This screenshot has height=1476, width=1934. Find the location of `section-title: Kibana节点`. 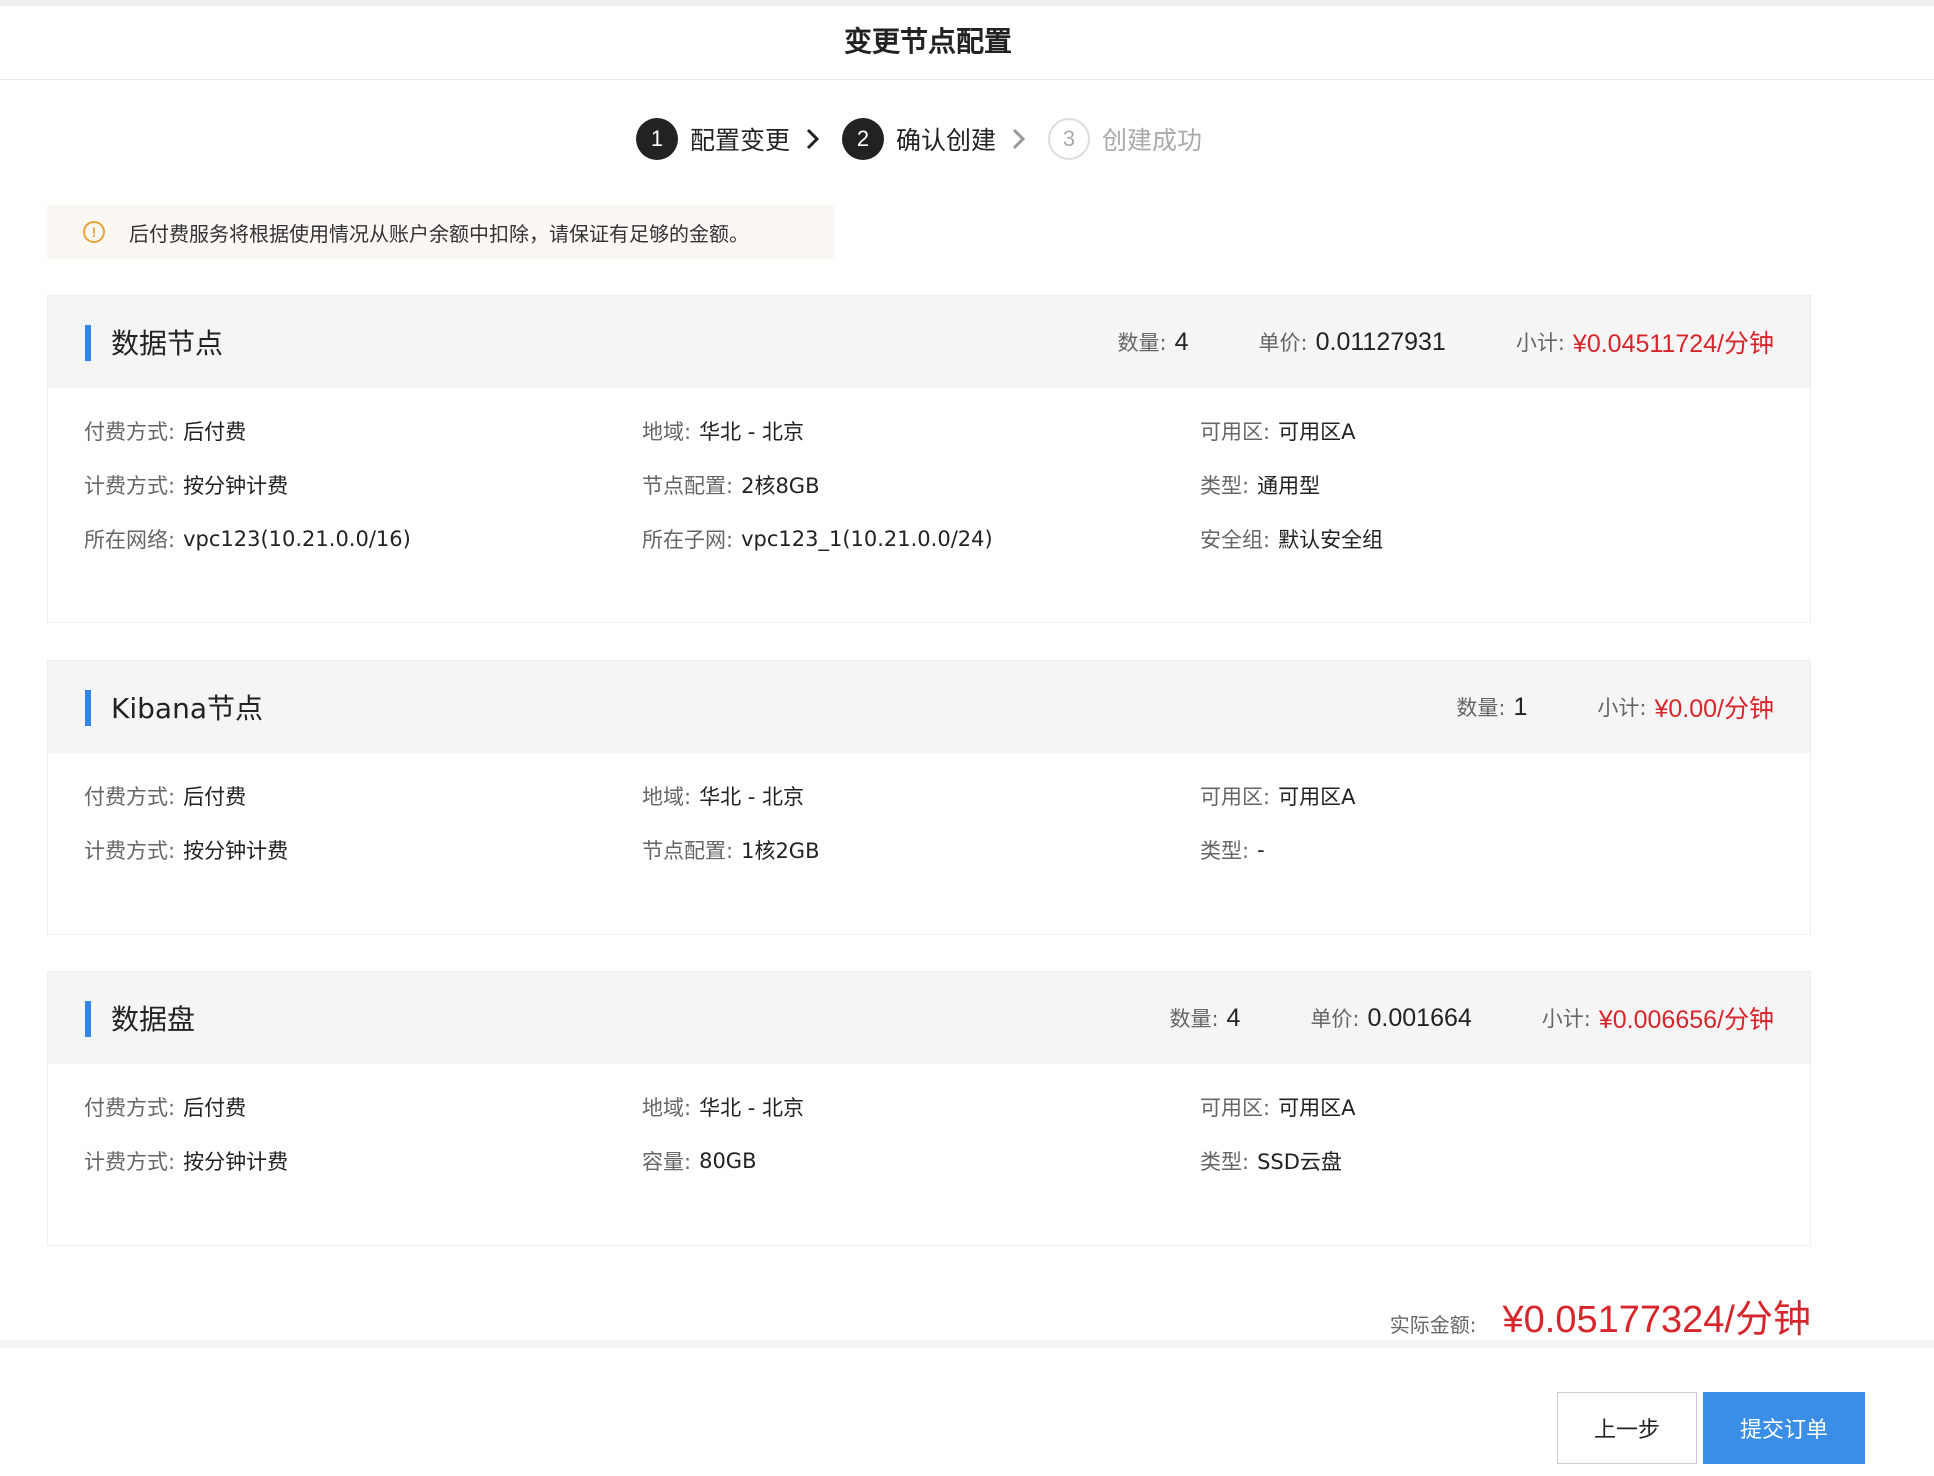

section-title: Kibana节点 is located at coordinates (187, 708).